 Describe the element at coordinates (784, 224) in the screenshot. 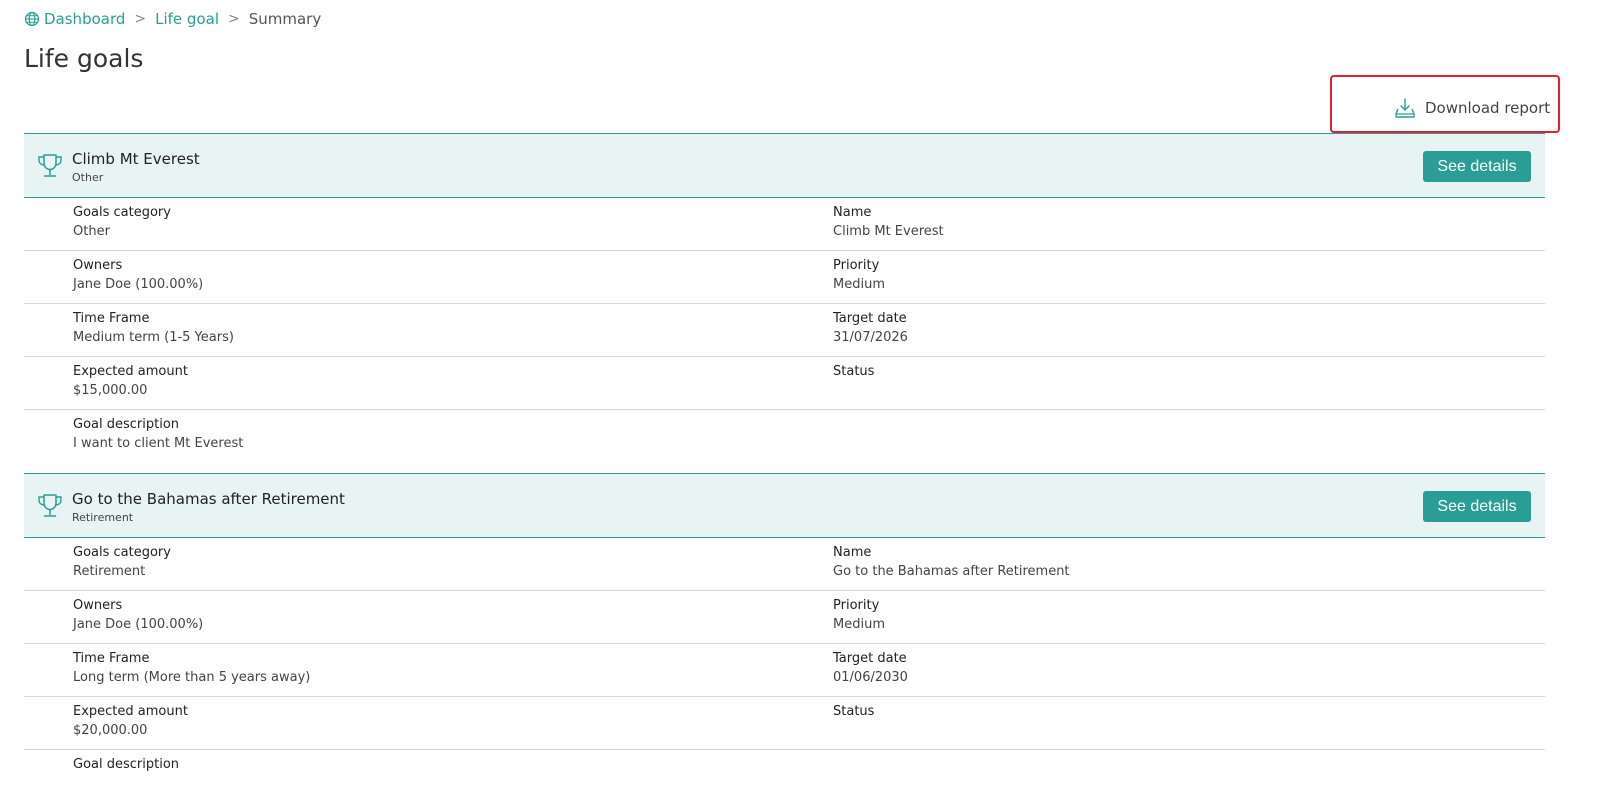

I see `field-row: Goals category Other Name Climb Mt Everest` at that location.